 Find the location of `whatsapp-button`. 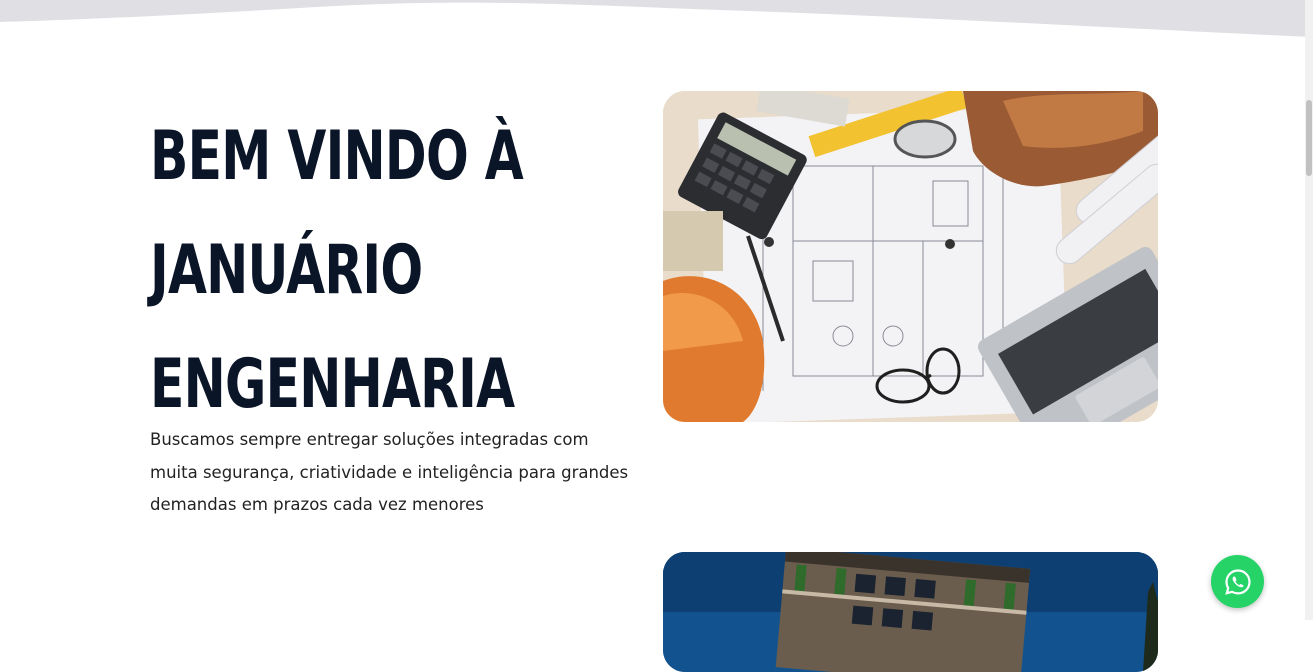

whatsapp-button is located at coordinates (1237, 581).